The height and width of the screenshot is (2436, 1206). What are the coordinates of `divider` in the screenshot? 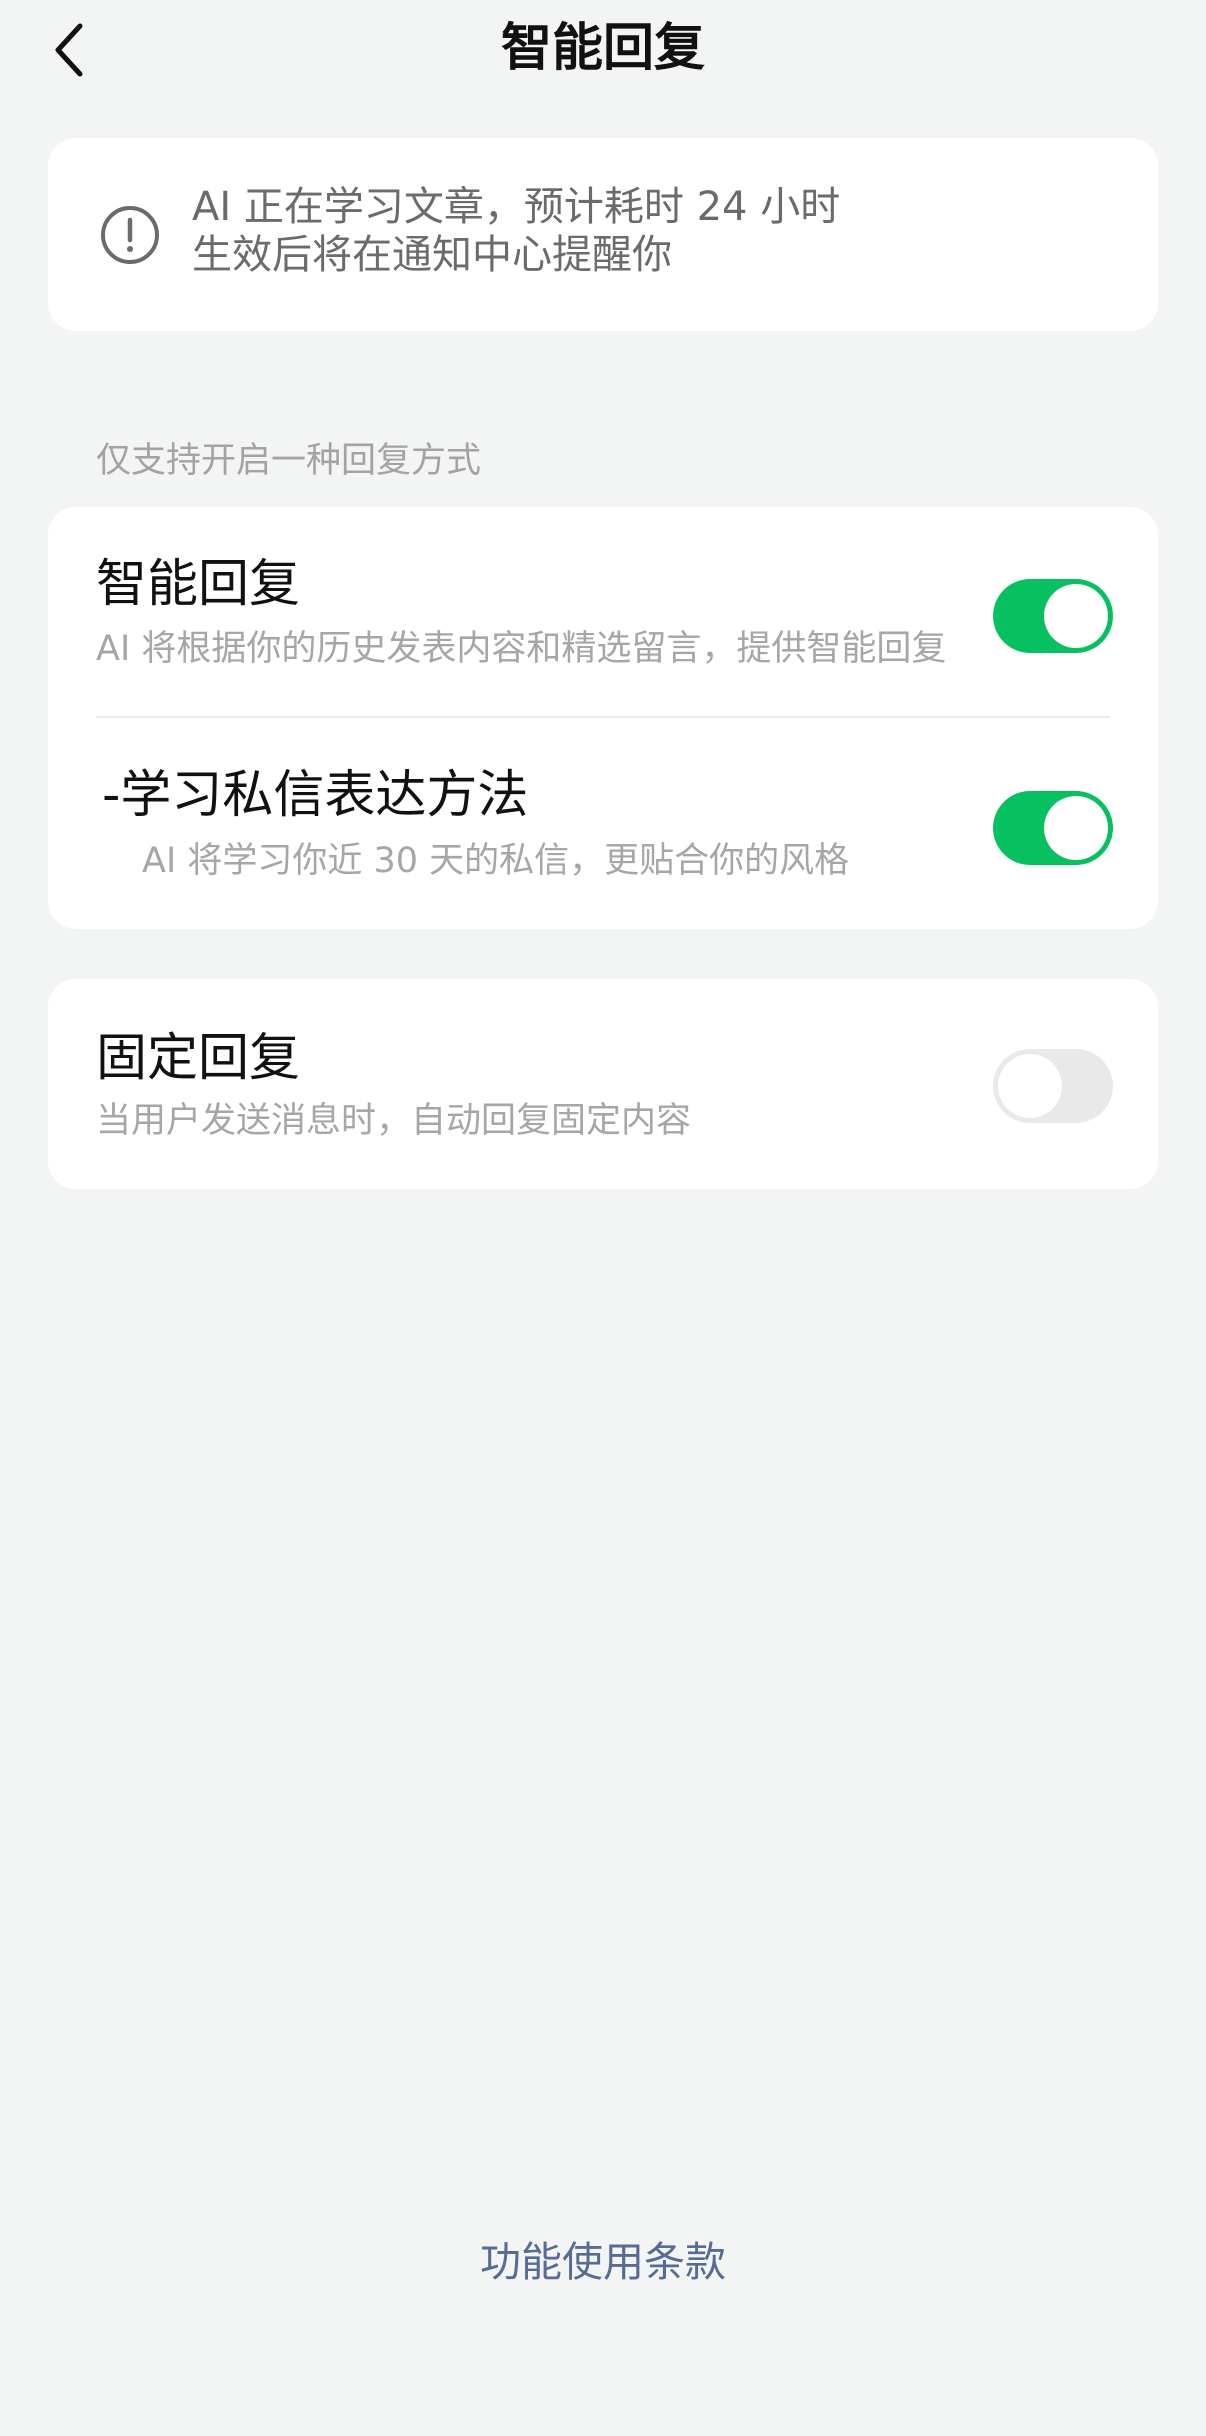 It's located at (603, 717).